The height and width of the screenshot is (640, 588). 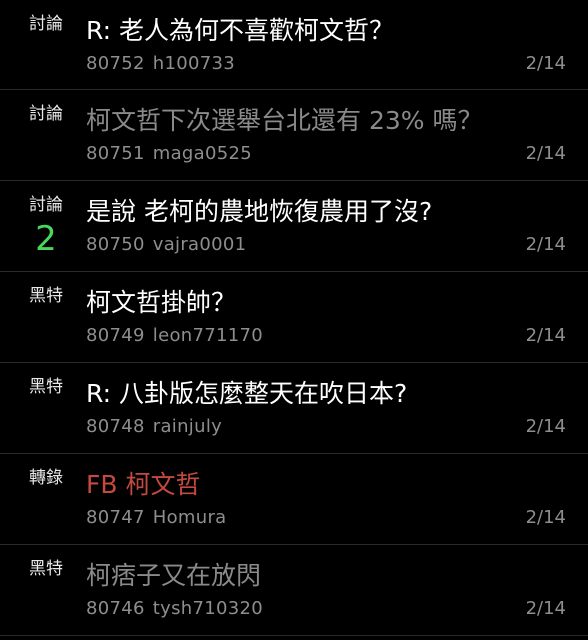 What do you see at coordinates (115, 153) in the screenshot?
I see `post-id: 80751` at bounding box center [115, 153].